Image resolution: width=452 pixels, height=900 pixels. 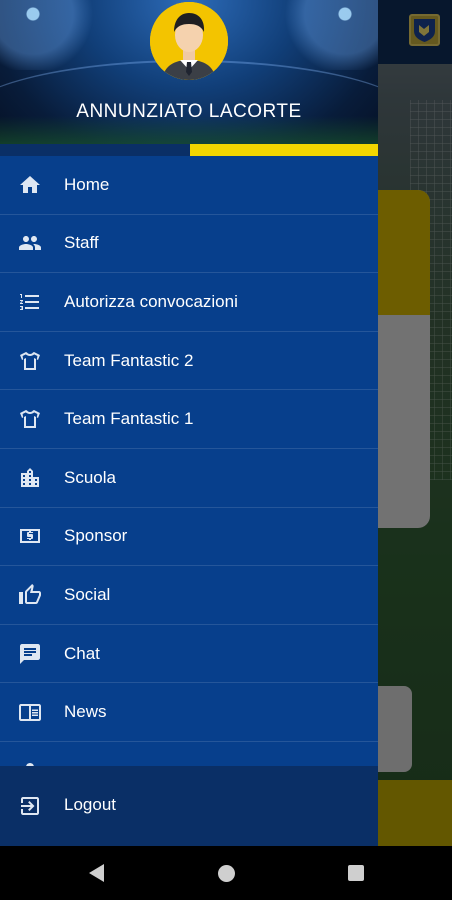 What do you see at coordinates (129, 419) in the screenshot?
I see `menu-item-label: Team Fantastic 1` at bounding box center [129, 419].